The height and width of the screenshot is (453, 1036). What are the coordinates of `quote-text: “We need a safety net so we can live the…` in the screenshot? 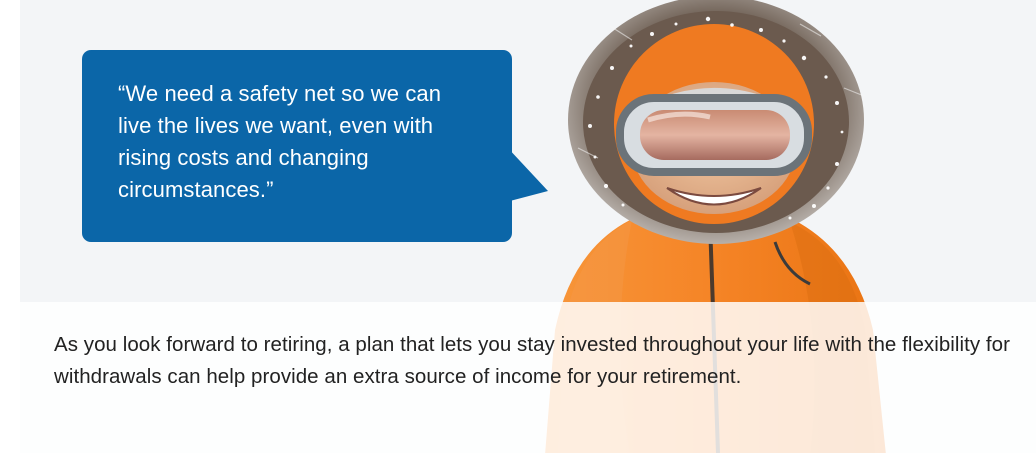 It's located at (280, 141).